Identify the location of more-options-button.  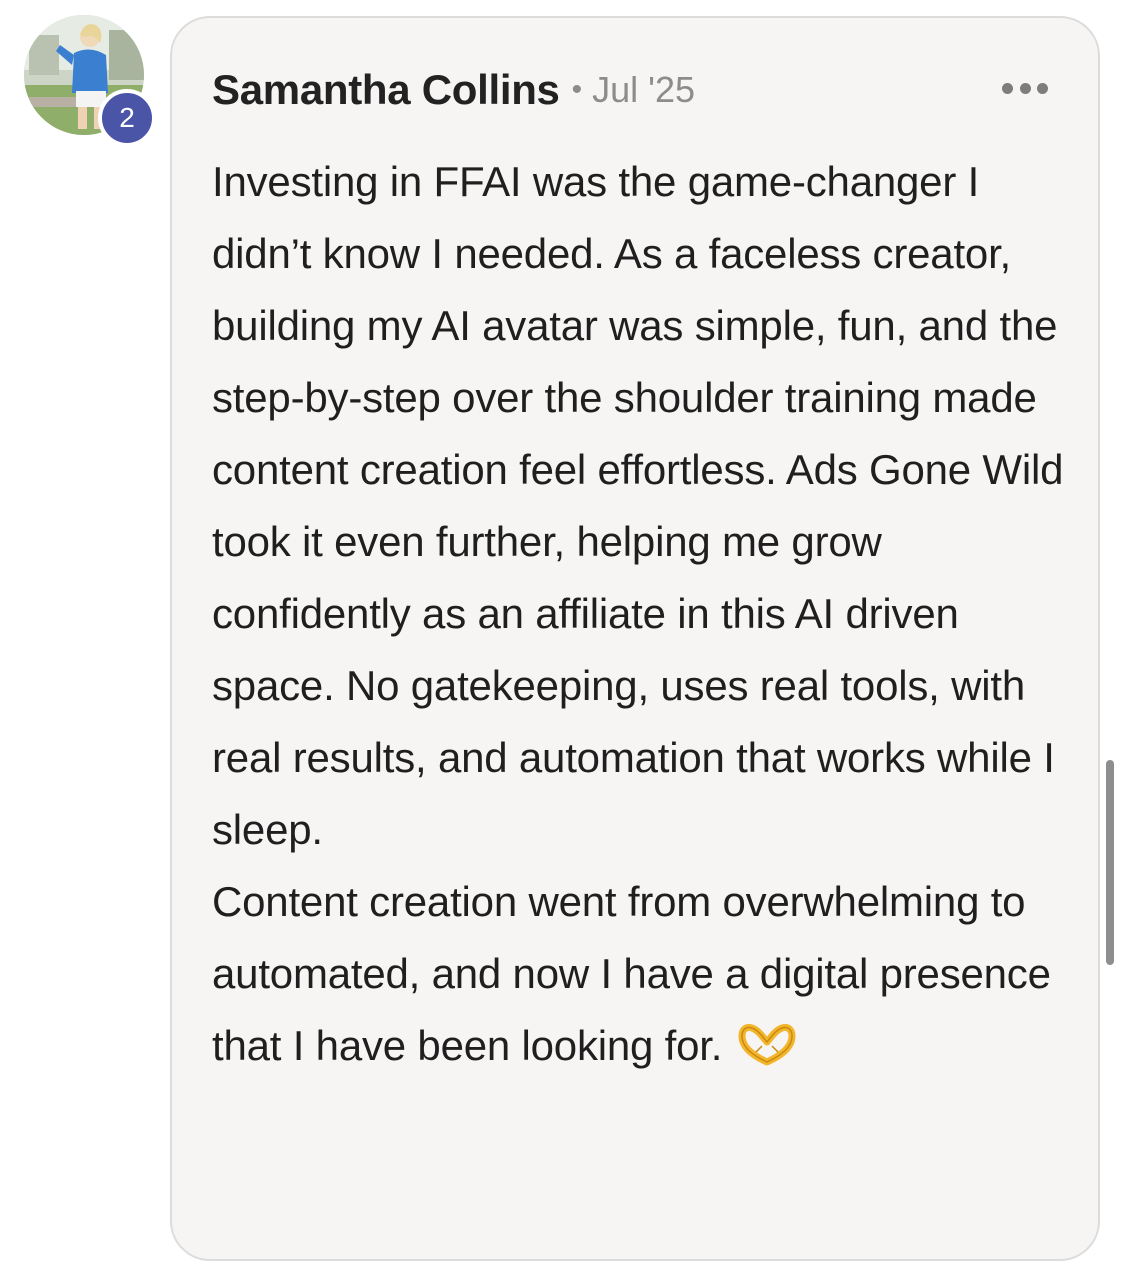
(1025, 88).